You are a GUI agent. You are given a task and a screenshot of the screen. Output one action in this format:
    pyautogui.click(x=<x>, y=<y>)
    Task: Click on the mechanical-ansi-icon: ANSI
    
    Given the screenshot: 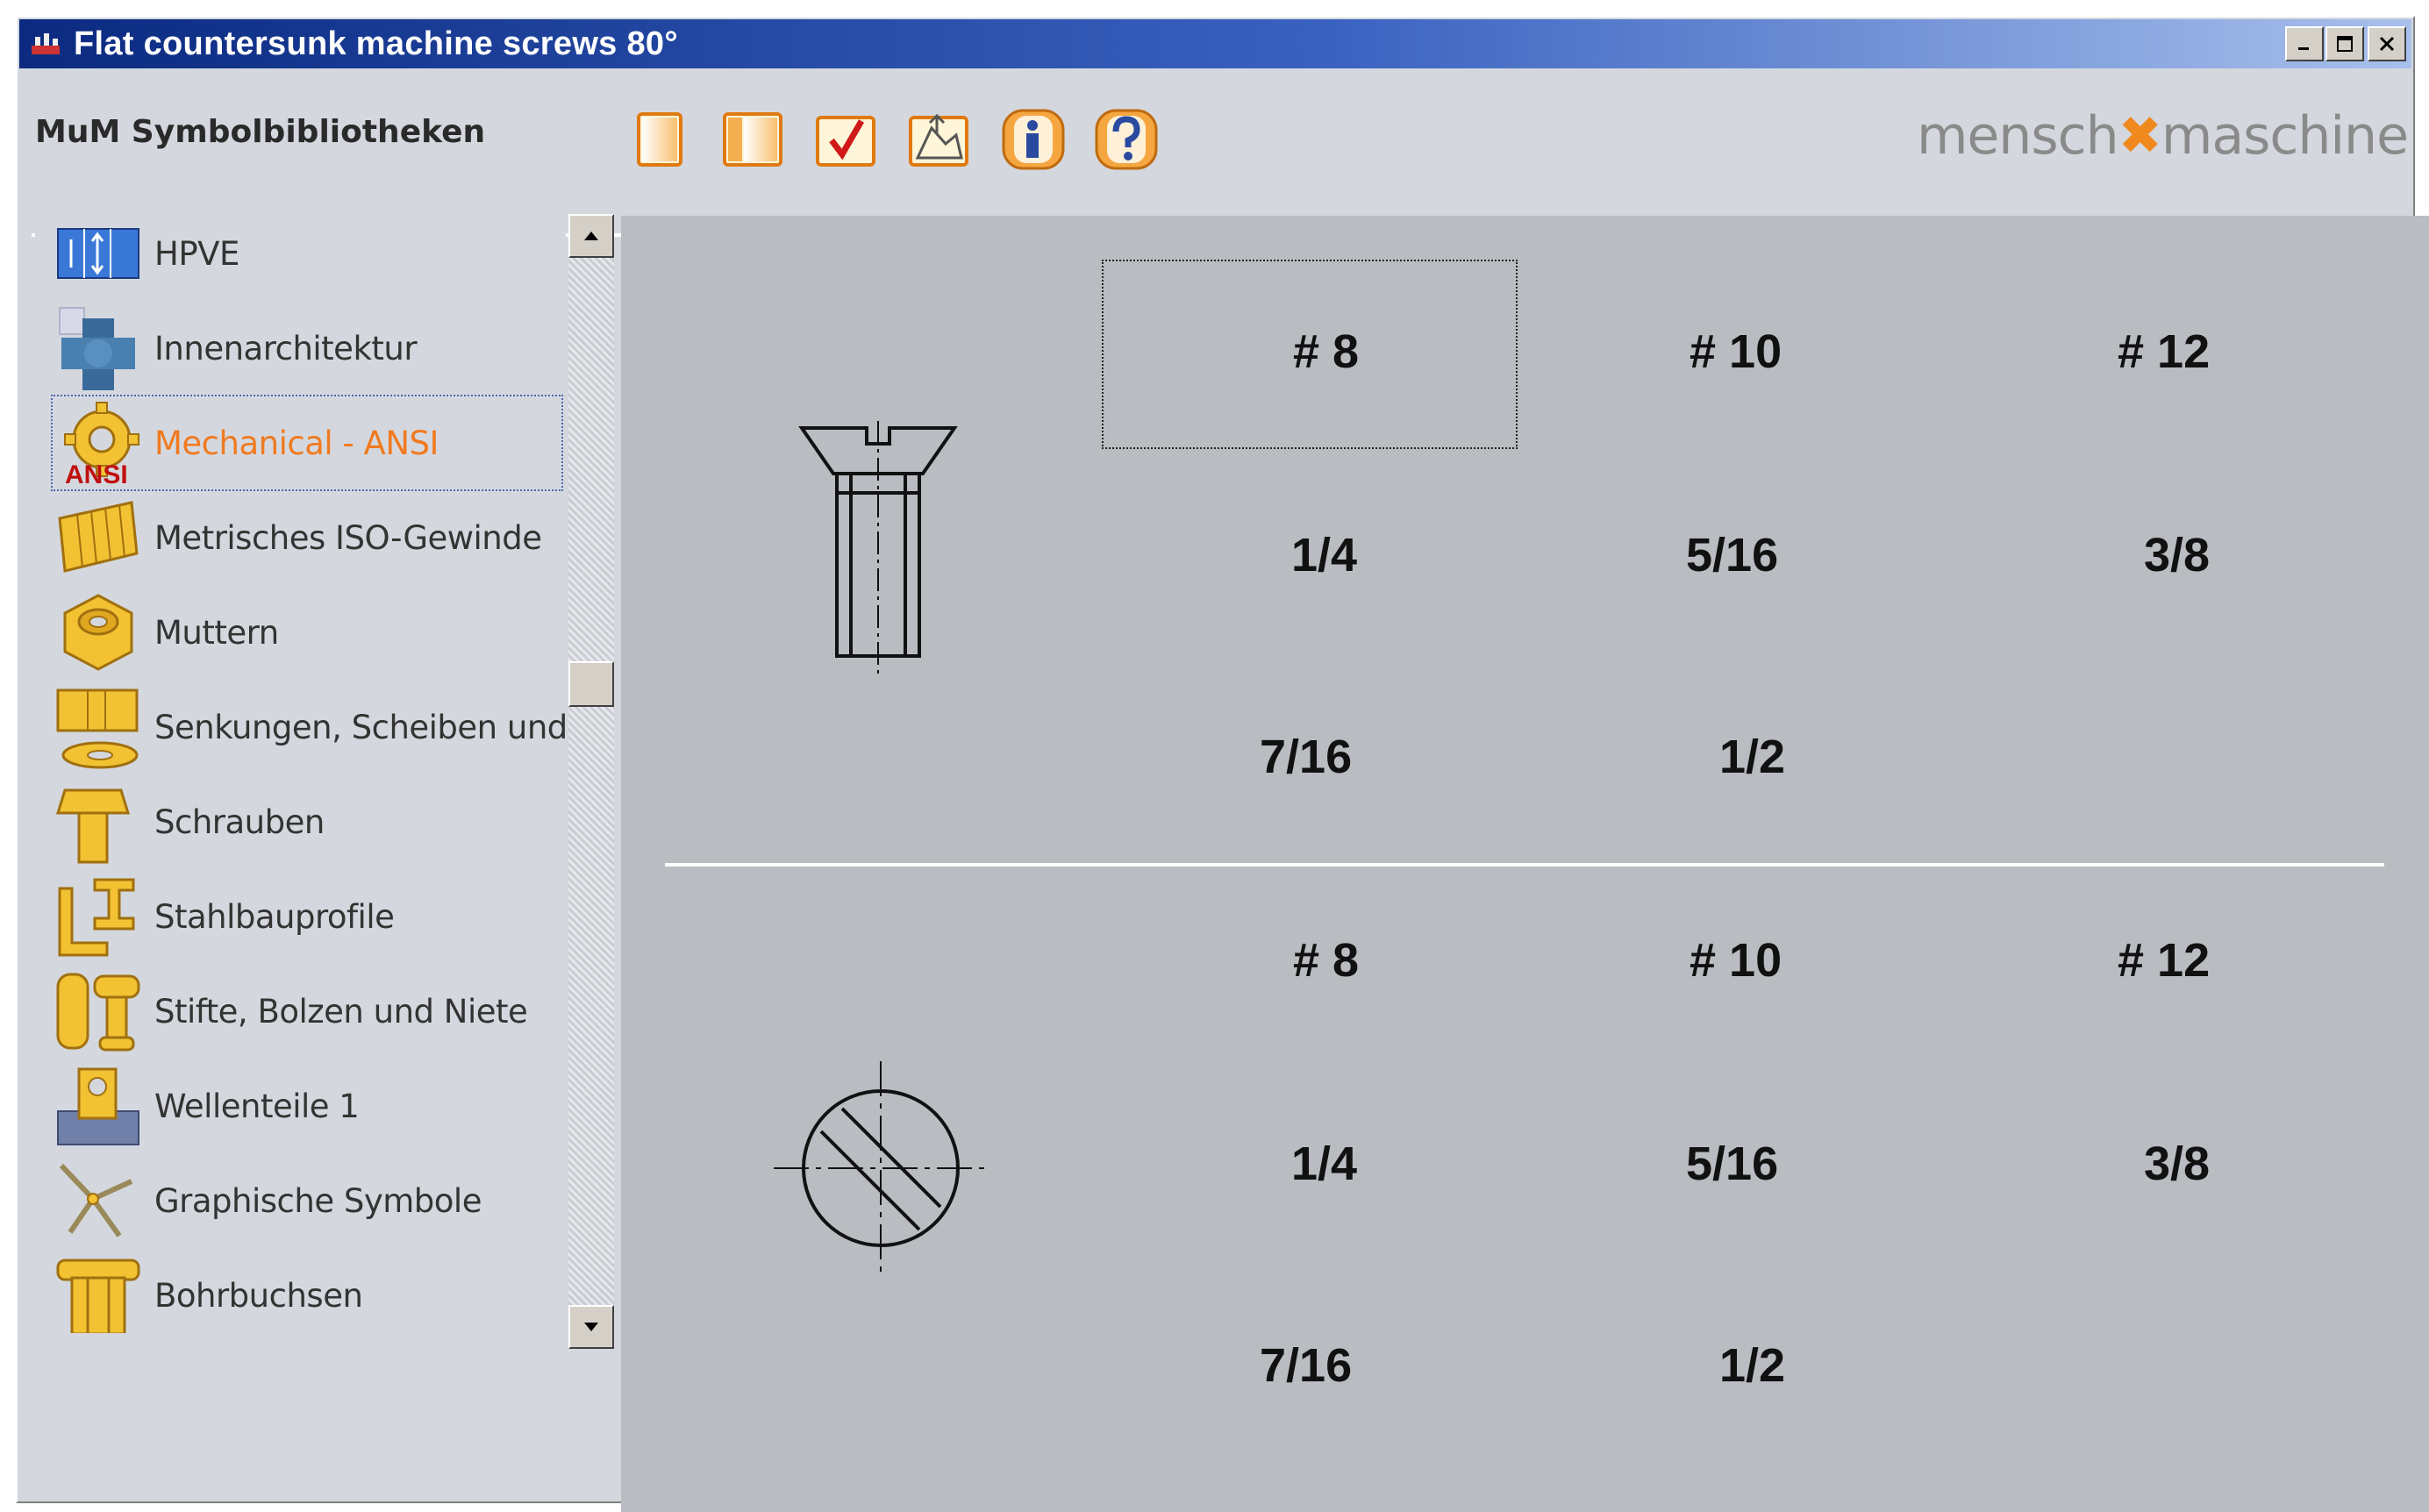 What is the action you would take?
    pyautogui.click(x=102, y=445)
    